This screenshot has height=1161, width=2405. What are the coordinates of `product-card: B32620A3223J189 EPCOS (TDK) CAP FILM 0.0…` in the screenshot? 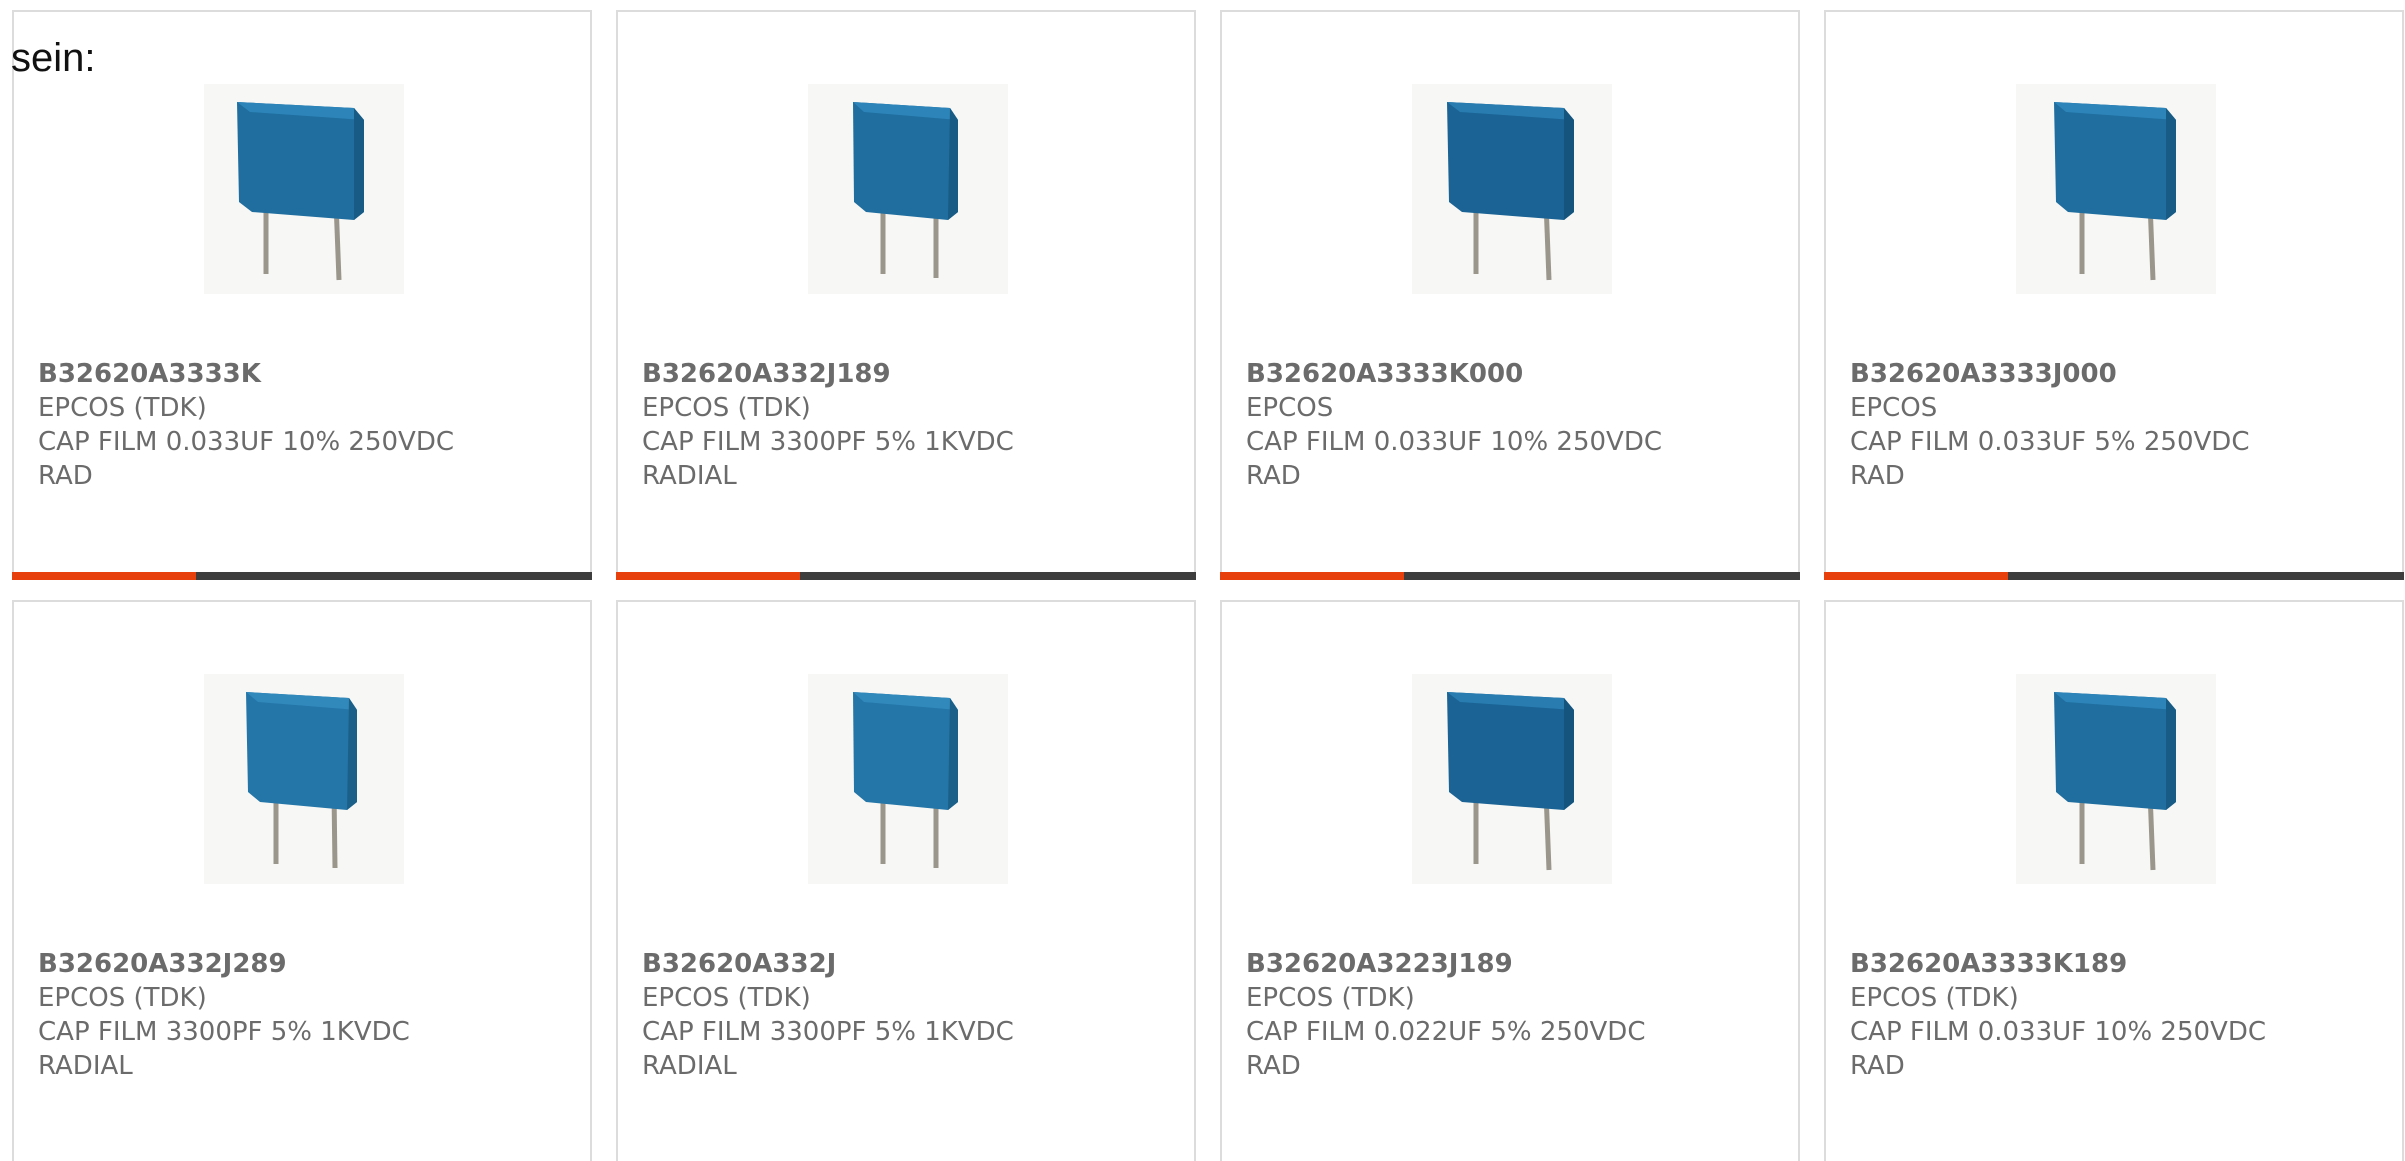 It's located at (1510, 880).